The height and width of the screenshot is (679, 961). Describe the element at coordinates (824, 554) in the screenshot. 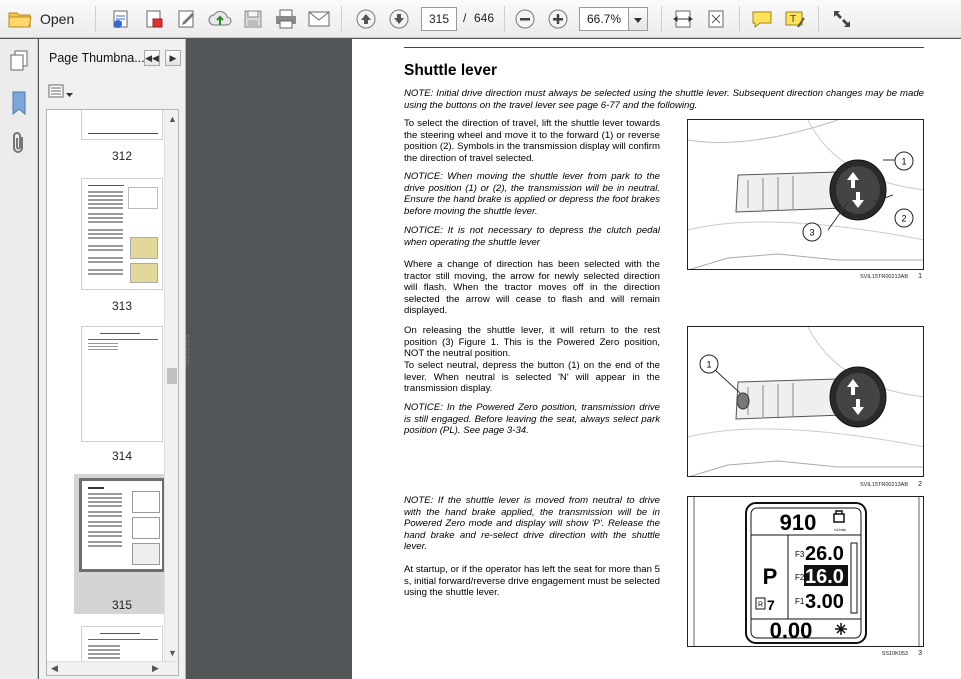

I see `speed-f3: 26.0` at that location.